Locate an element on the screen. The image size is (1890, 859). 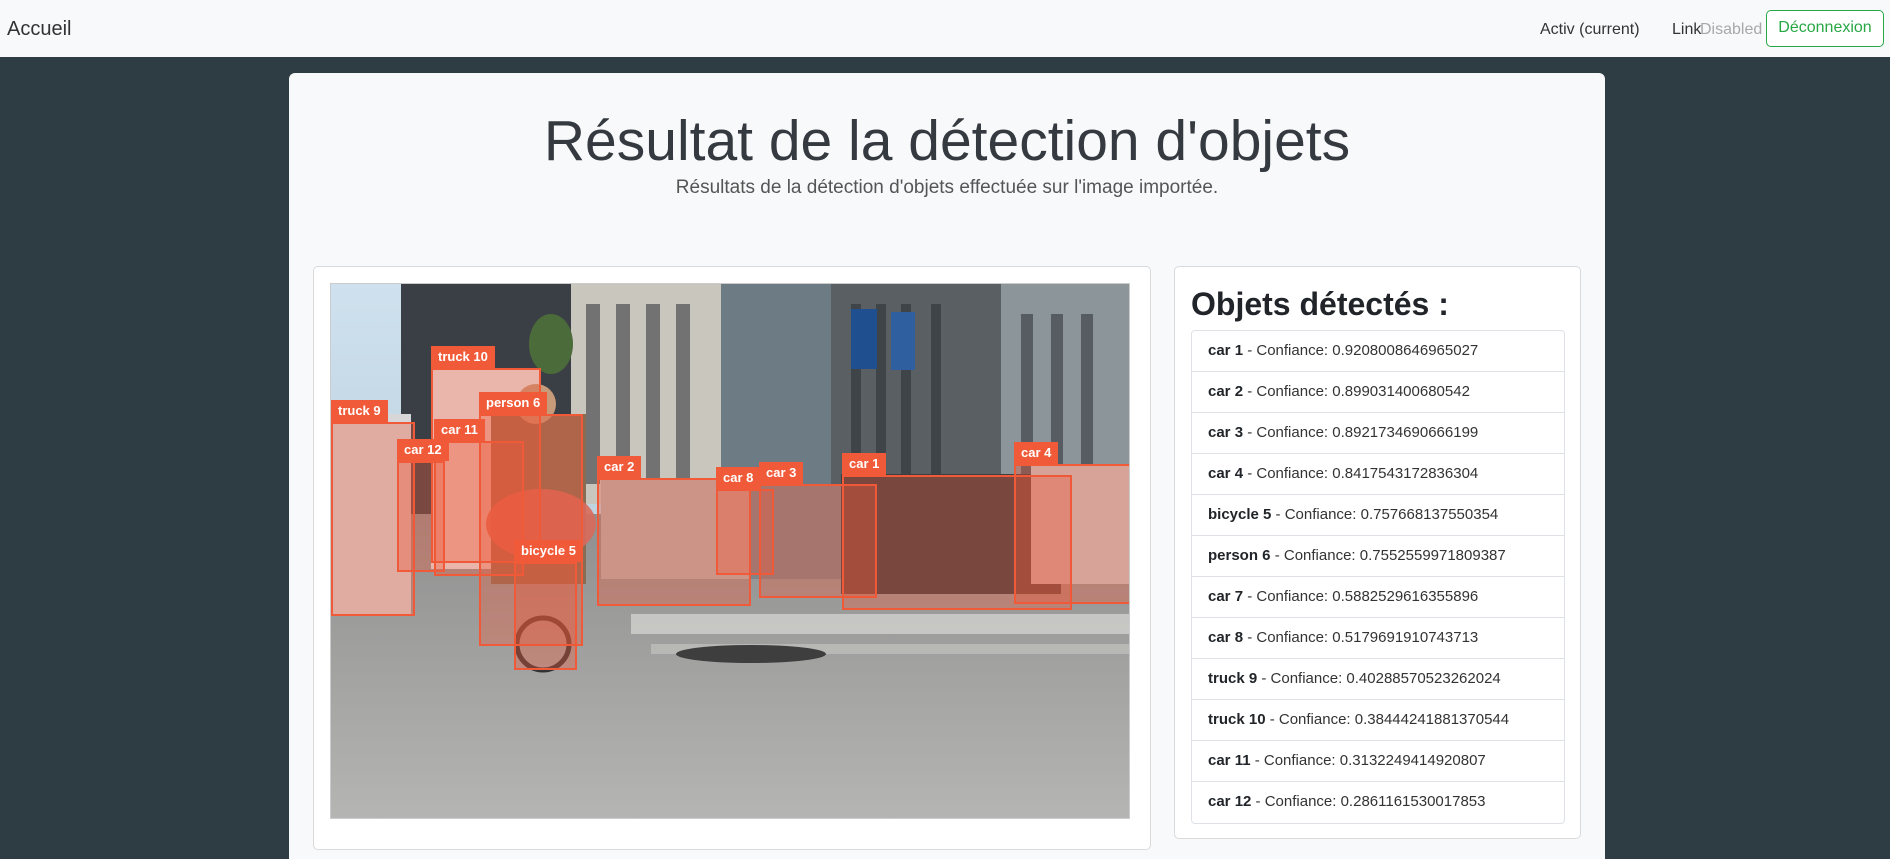
confidence-value: 0.2861161530017853 is located at coordinates (1413, 801).